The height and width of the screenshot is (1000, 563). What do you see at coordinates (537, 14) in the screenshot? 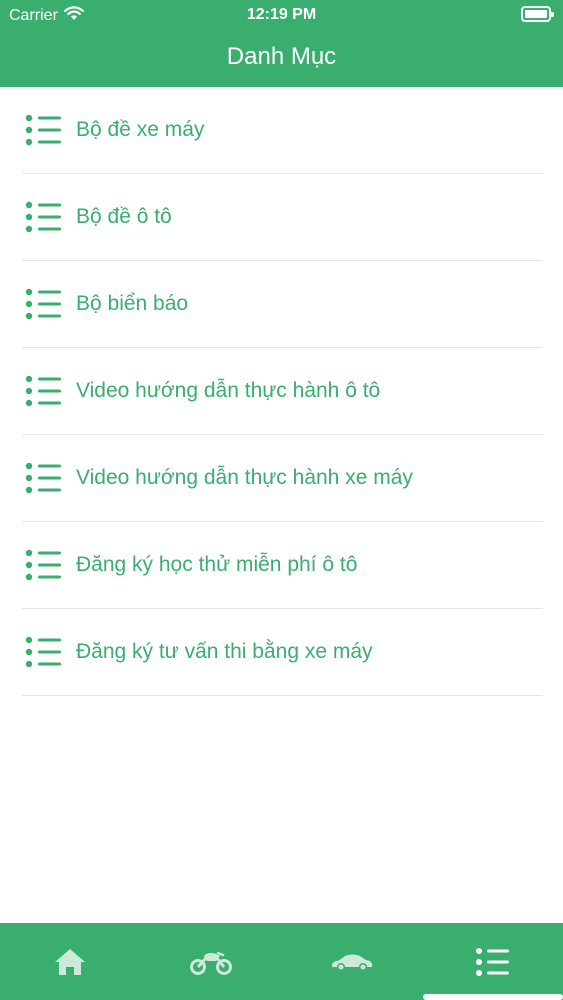
I see `battery-icon` at bounding box center [537, 14].